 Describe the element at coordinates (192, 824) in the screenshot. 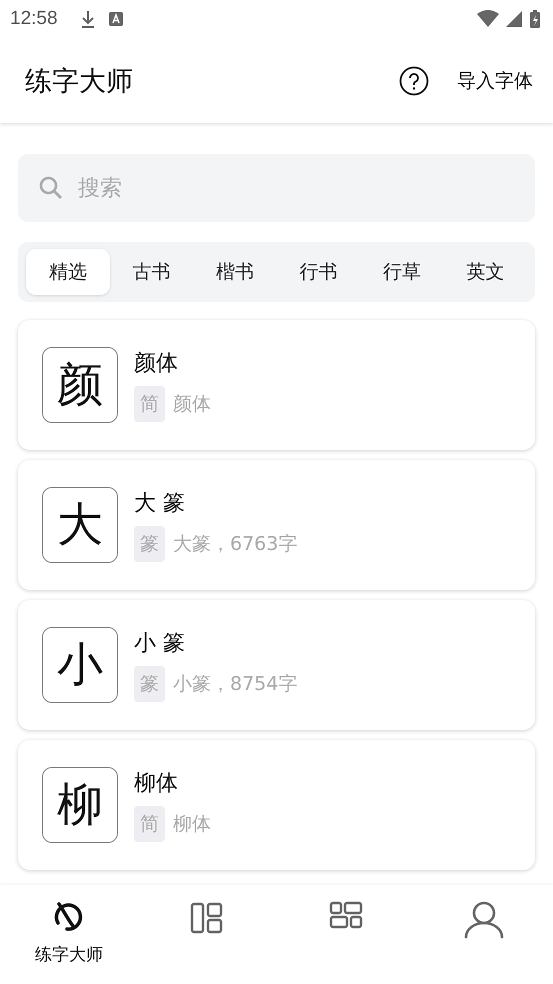

I see `font-description: 柳体` at that location.